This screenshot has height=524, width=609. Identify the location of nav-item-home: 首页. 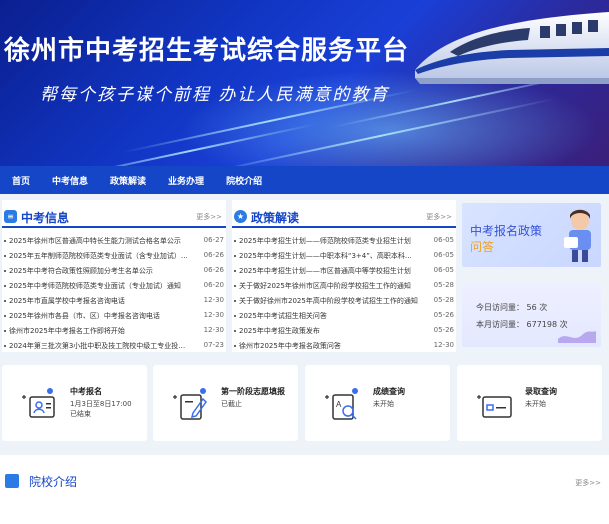
(21, 180).